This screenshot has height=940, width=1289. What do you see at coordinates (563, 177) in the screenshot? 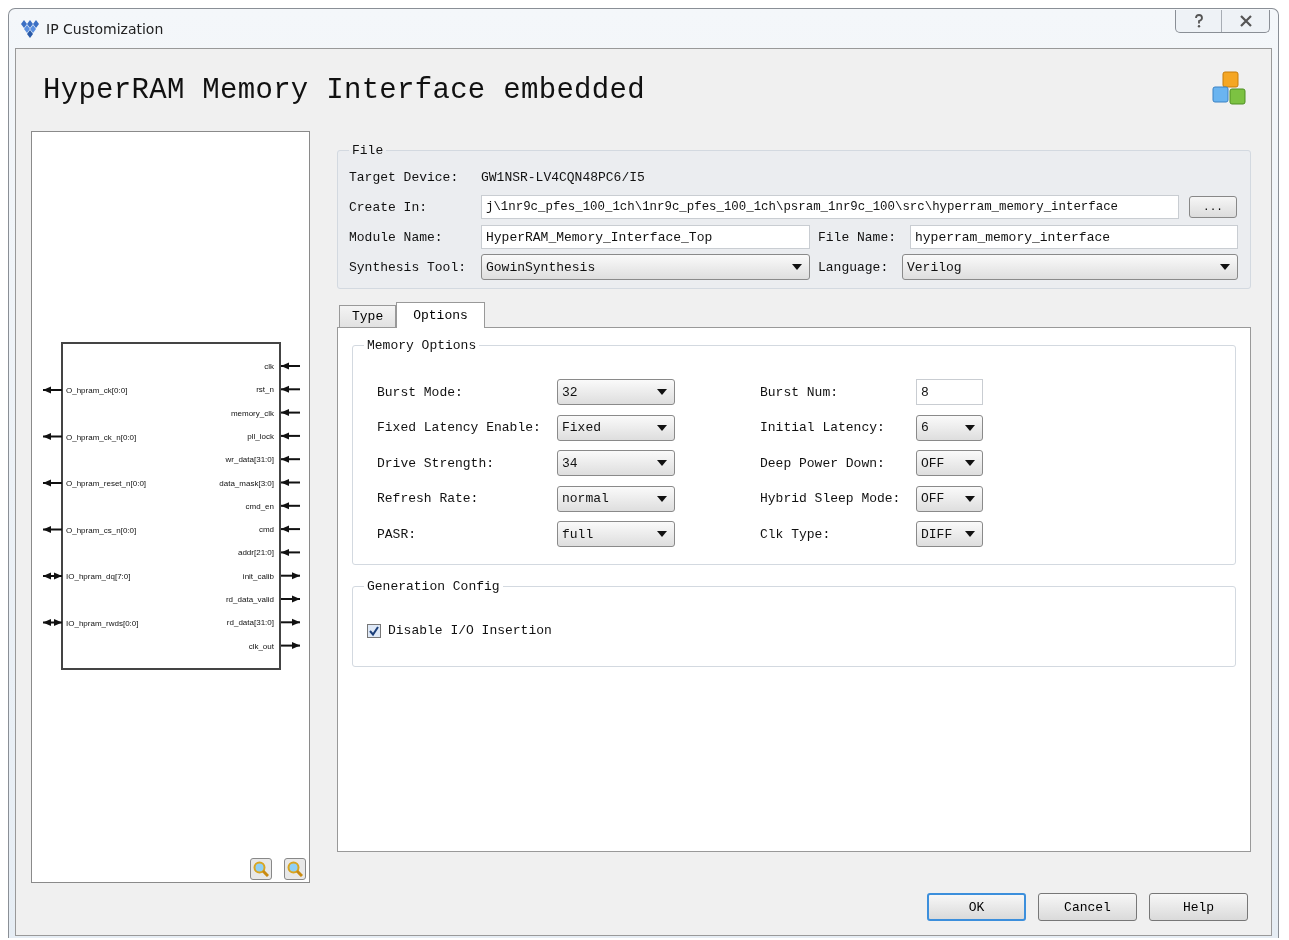
I see `device-value: GW1NSR-LV4CQN48PC6/I5` at bounding box center [563, 177].